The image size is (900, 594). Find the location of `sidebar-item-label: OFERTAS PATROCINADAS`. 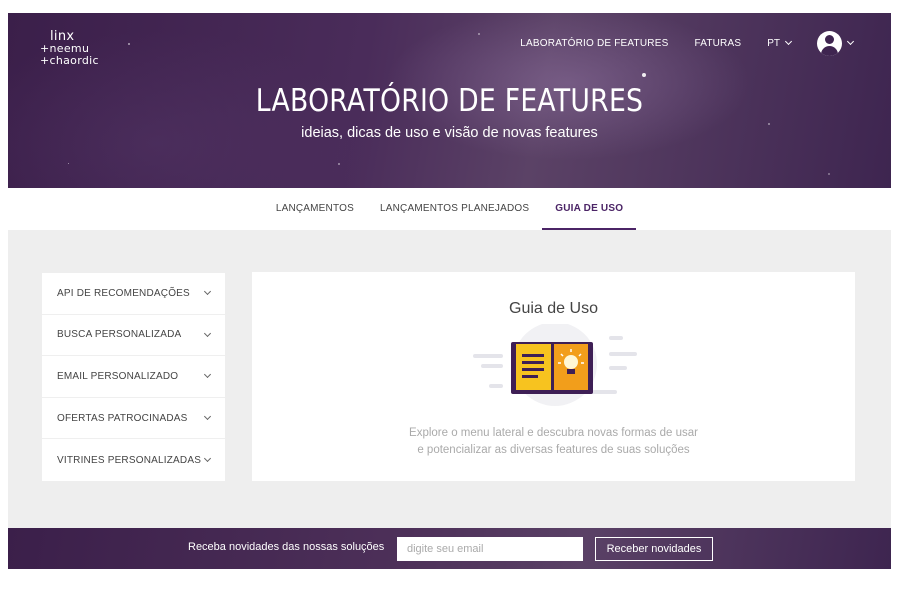

sidebar-item-label: OFERTAS PATROCINADAS is located at coordinates (122, 418).